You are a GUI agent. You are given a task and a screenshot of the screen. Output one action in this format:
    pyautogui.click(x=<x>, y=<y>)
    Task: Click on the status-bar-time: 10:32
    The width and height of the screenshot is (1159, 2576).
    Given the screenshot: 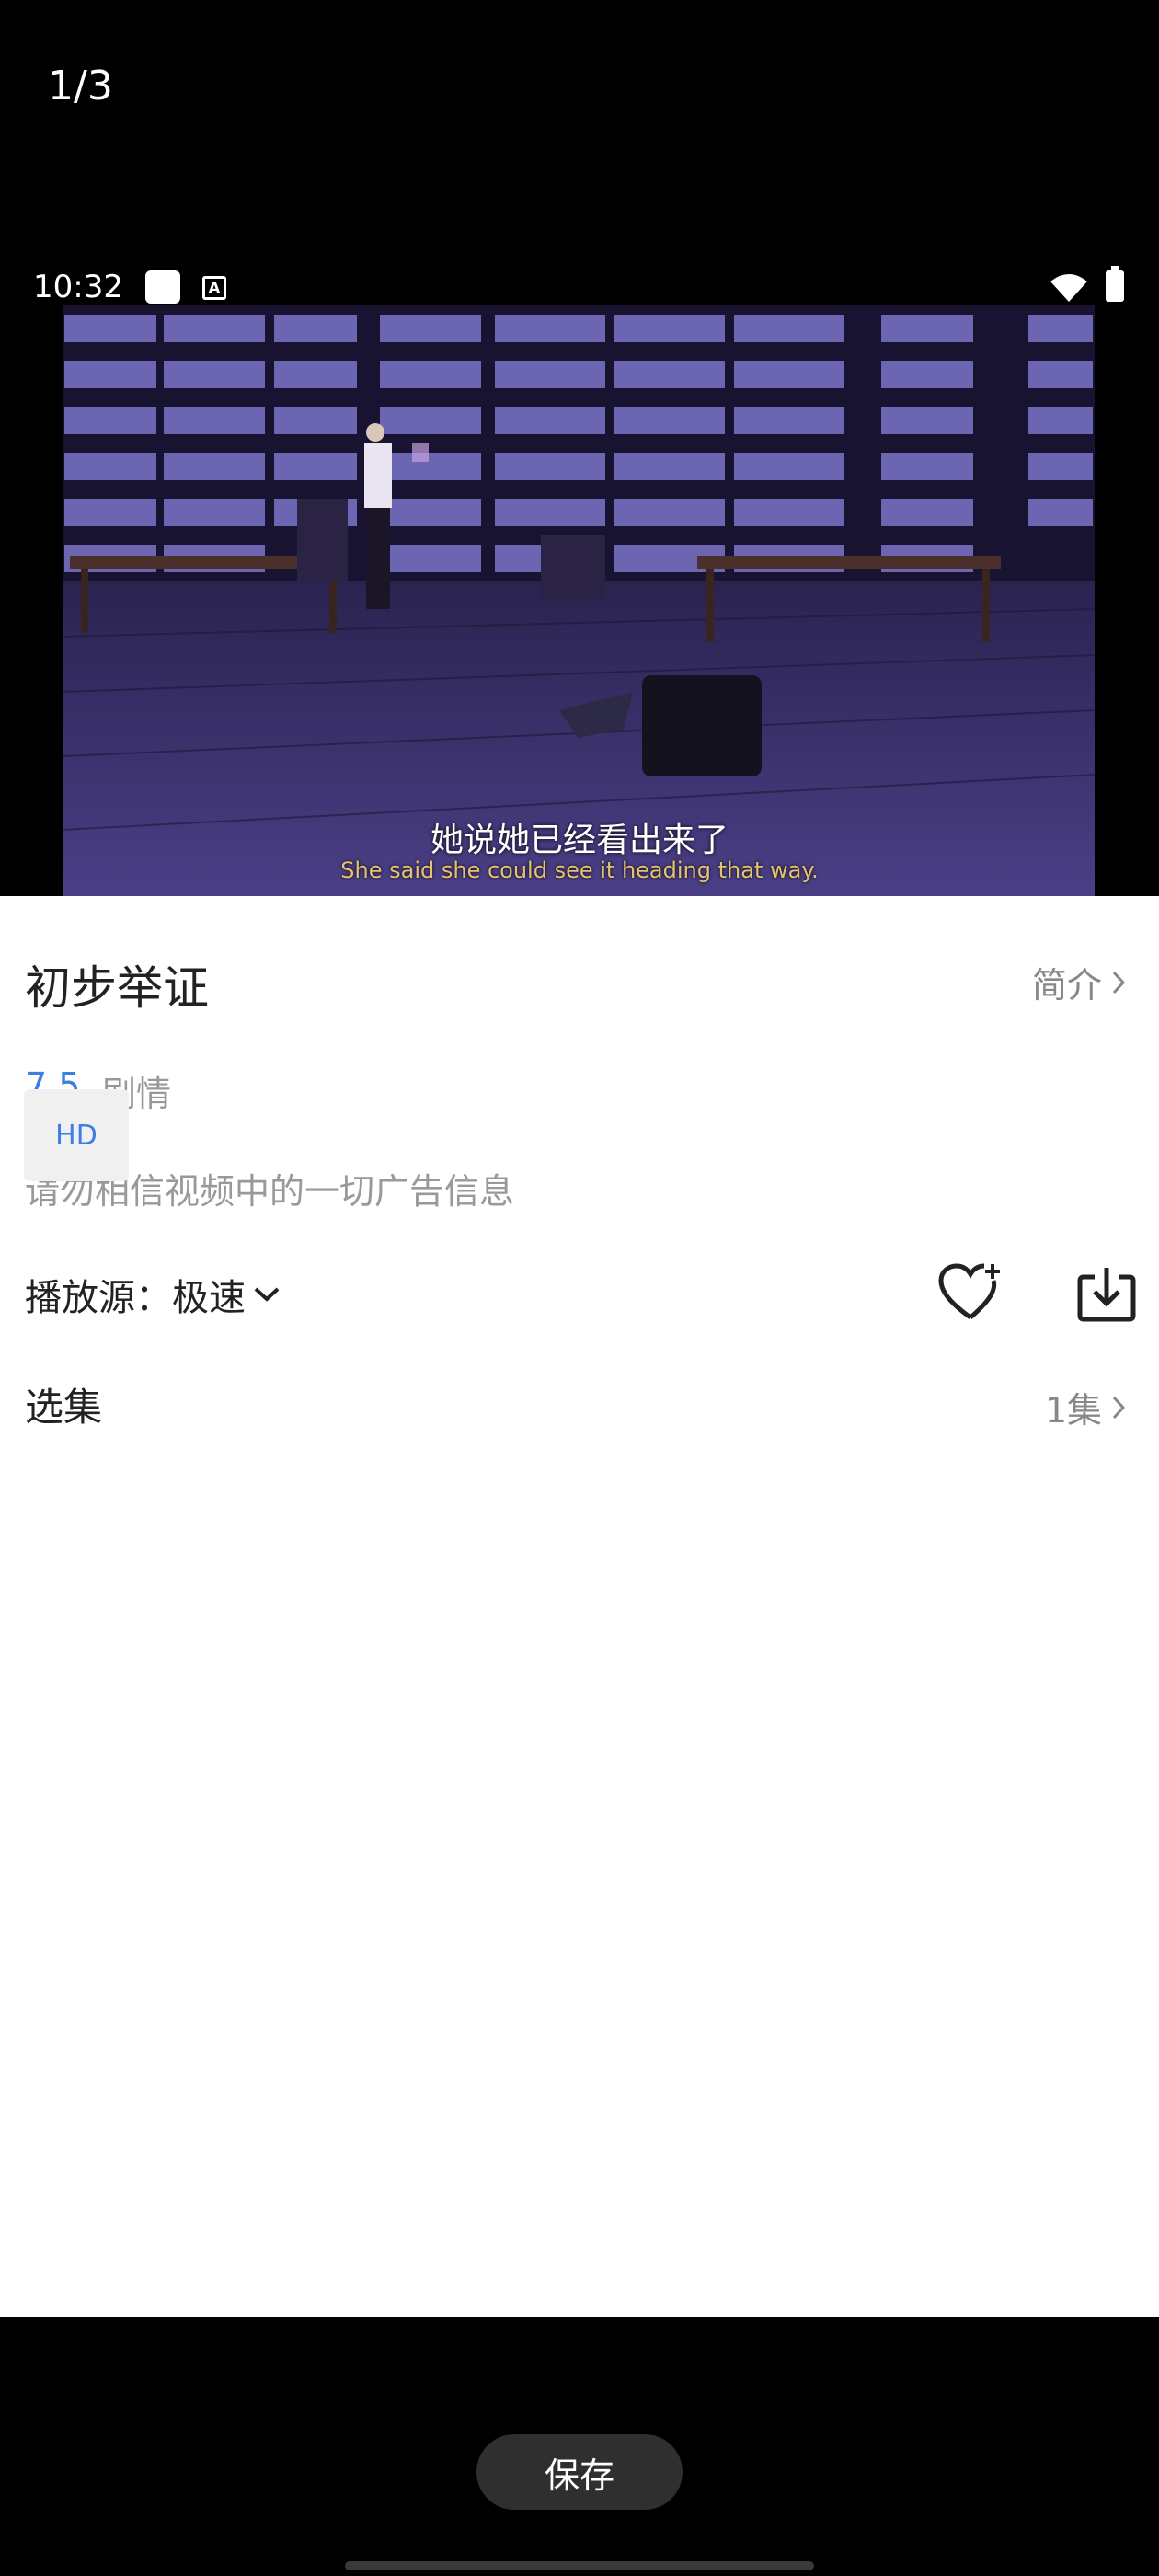 What is the action you would take?
    pyautogui.click(x=78, y=287)
    